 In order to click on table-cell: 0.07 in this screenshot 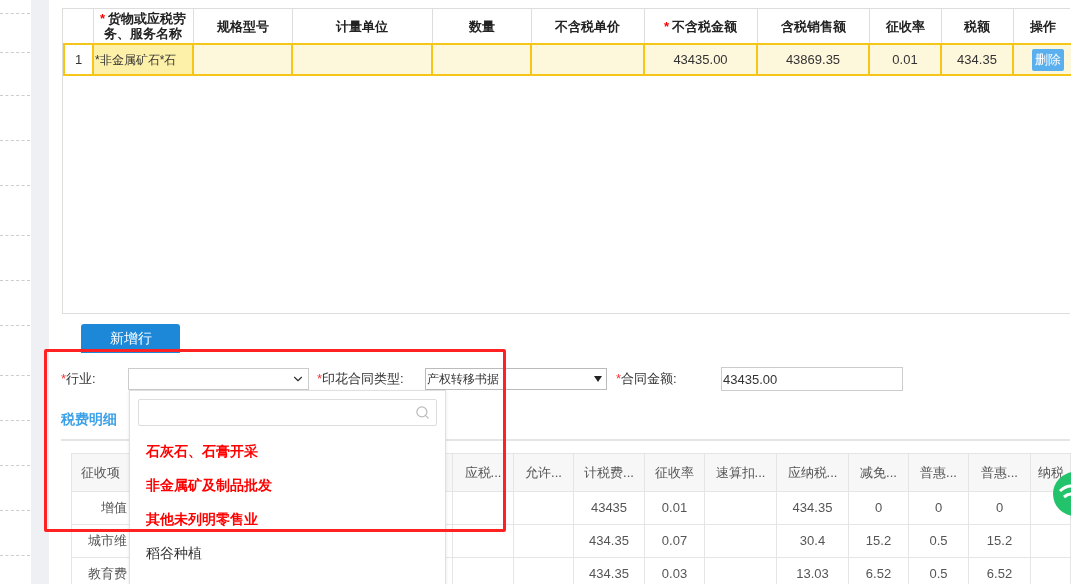, I will do `click(674, 541)`.